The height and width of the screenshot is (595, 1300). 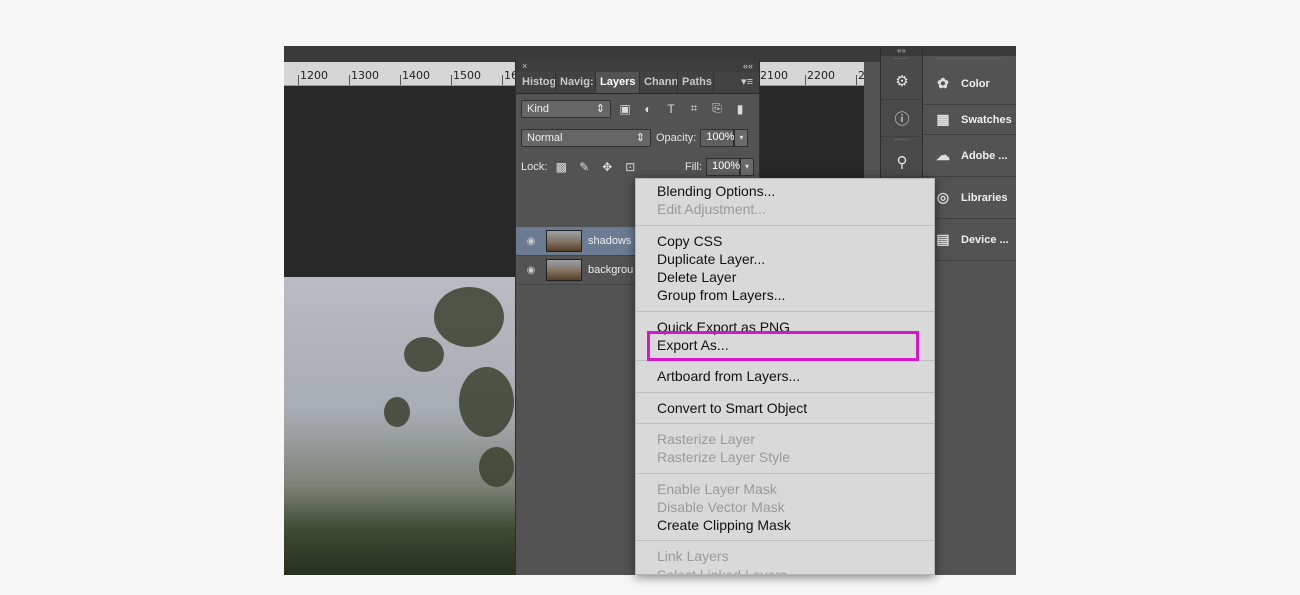 I want to click on menu-item-delete-layer: Delete Layer, so click(x=785, y=277).